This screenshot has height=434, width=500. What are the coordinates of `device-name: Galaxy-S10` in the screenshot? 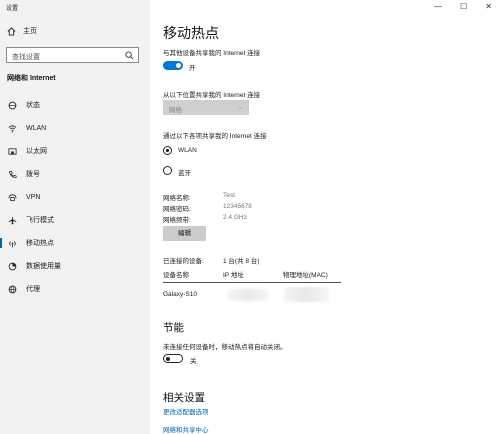 It's located at (180, 294).